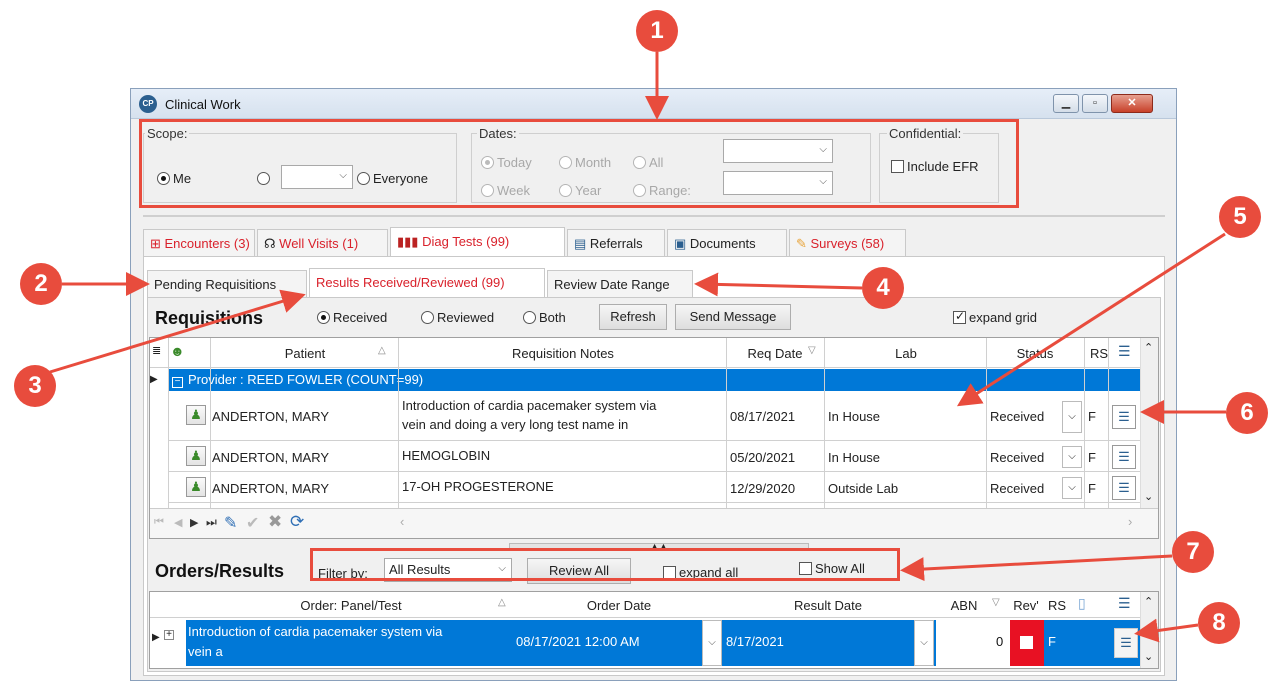 Image resolution: width=1277 pixels, height=684 pixels. What do you see at coordinates (657, 31) in the screenshot?
I see `callout-1: 1` at bounding box center [657, 31].